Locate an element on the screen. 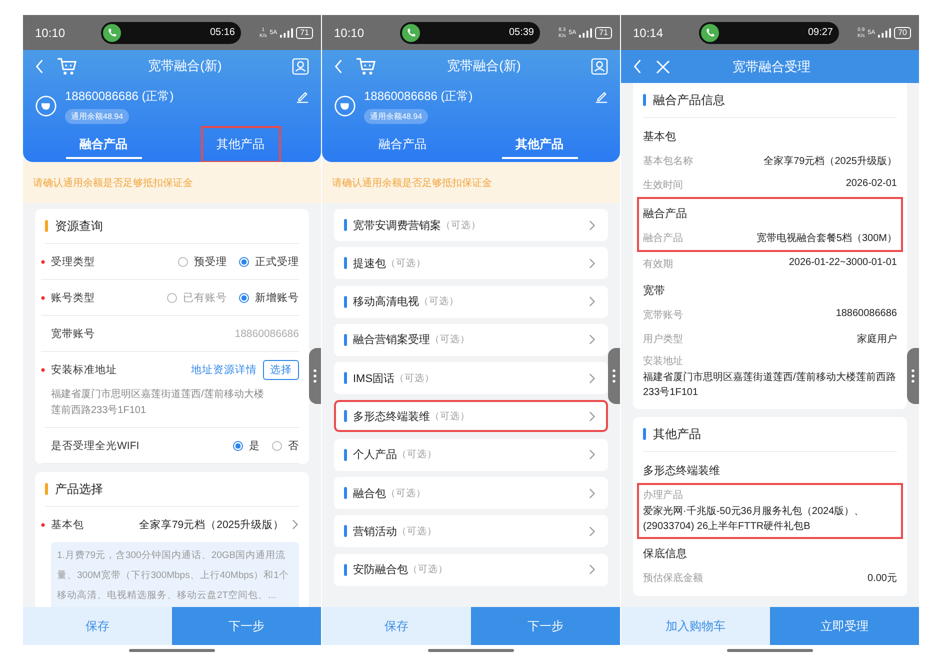 The image size is (938, 672). radio-option: 是 is located at coordinates (246, 445).